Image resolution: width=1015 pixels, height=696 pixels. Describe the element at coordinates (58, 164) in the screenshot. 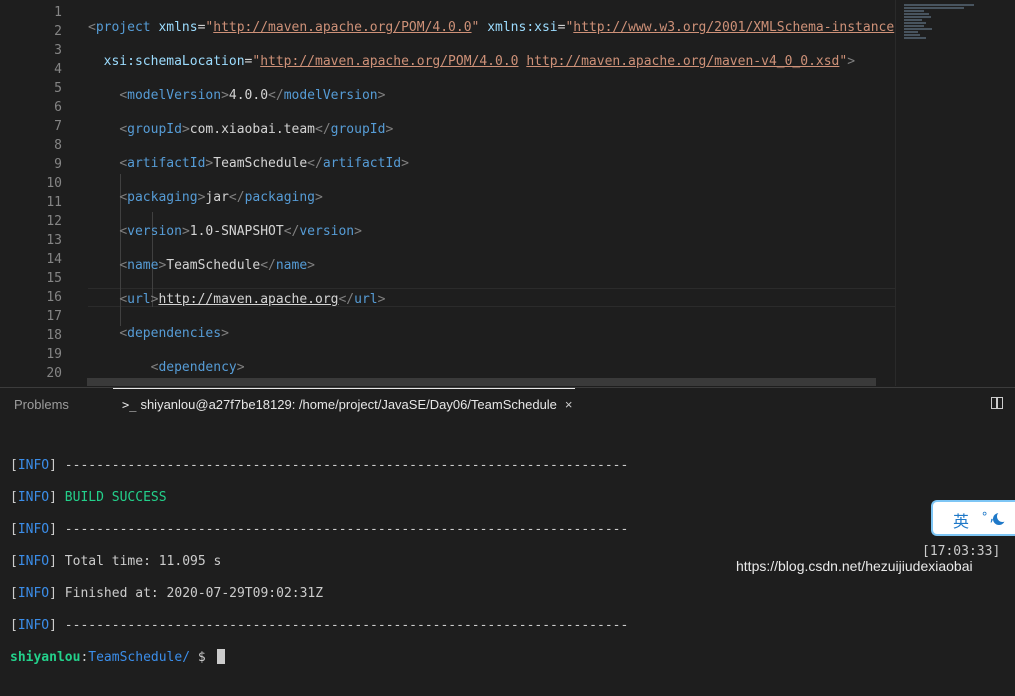

I see `line-number: 9` at that location.